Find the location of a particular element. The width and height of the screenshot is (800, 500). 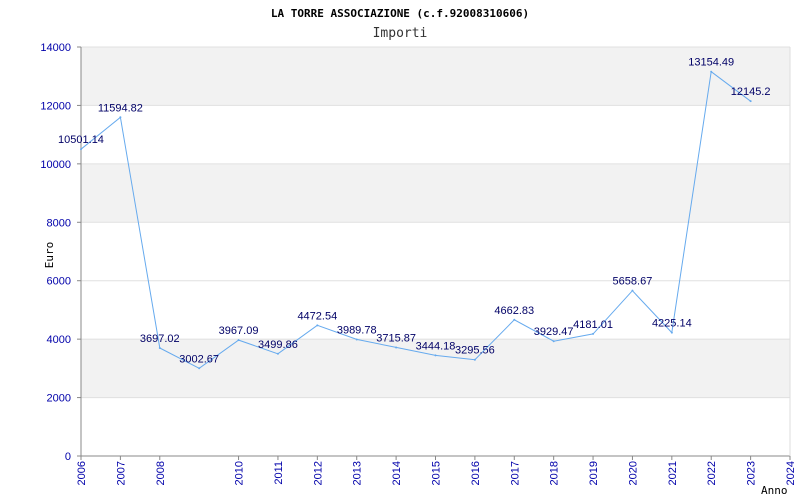

y-tick-label: 8000 is located at coordinates (59, 223).